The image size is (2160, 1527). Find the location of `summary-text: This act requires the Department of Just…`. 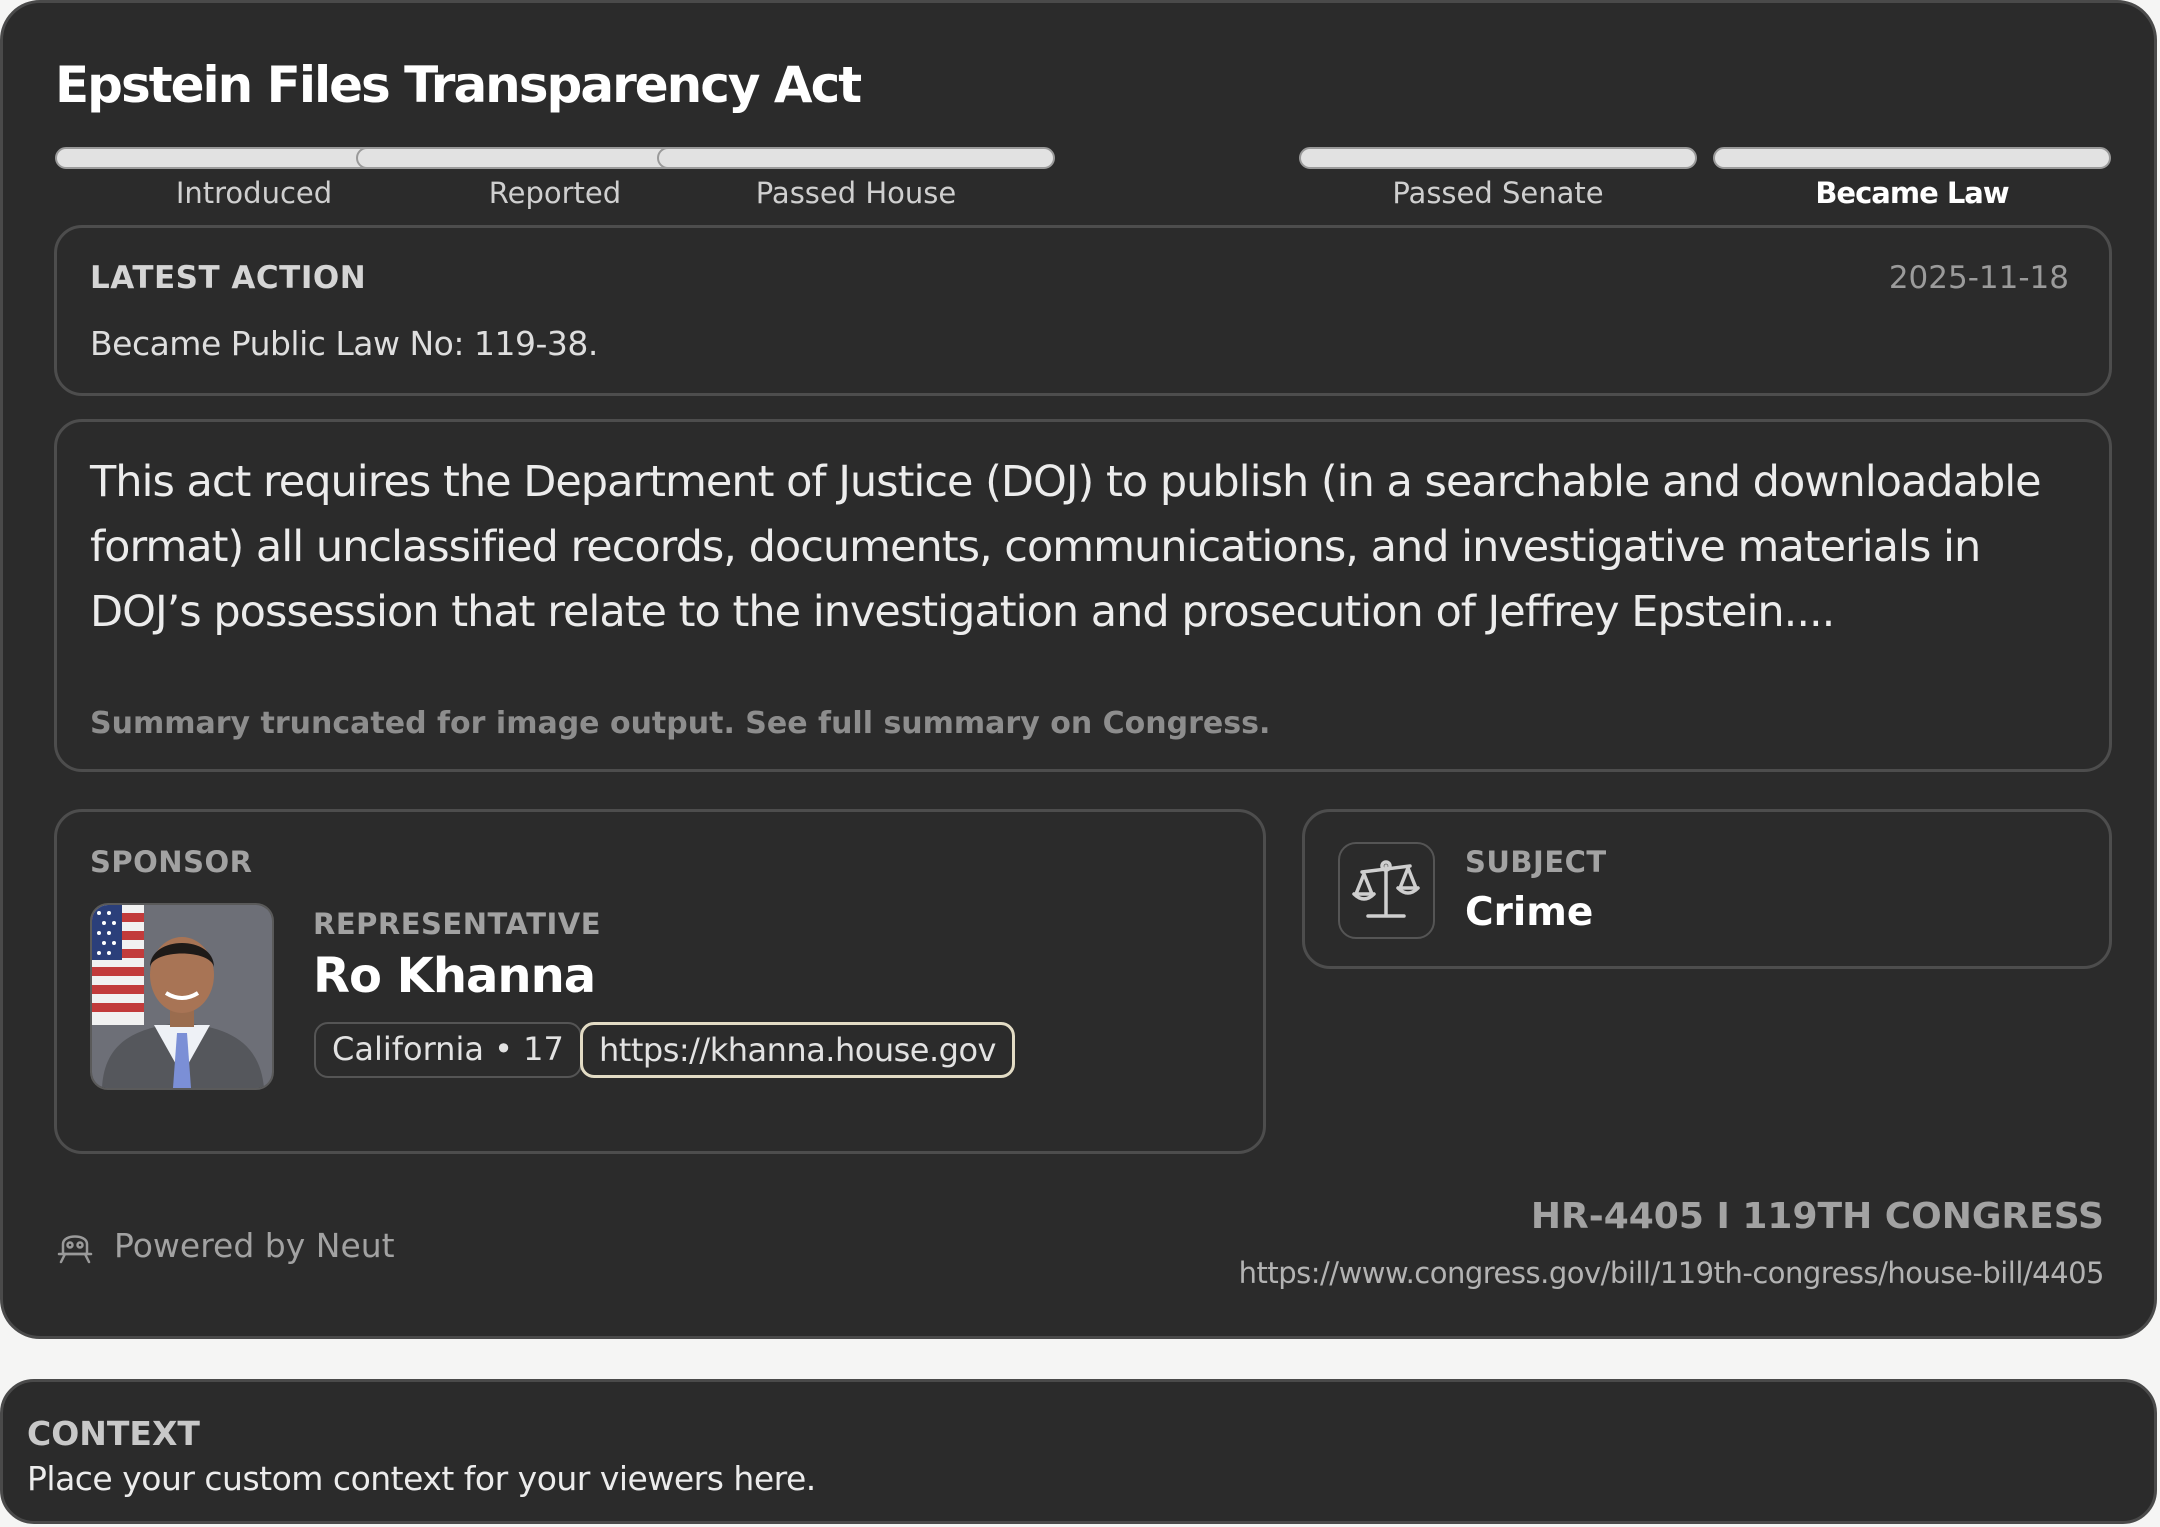

summary-text: This act requires the Department of Just… is located at coordinates (1066, 547).